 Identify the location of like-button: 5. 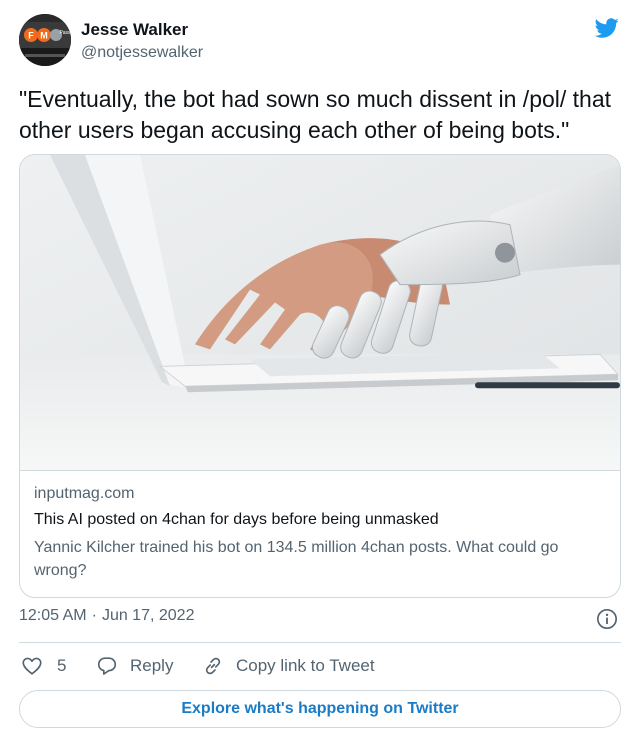
(43, 666).